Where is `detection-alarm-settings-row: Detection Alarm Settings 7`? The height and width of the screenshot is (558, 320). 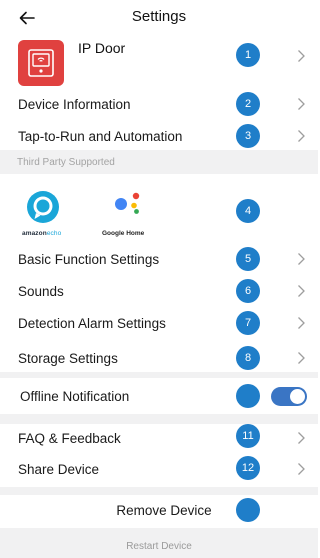 detection-alarm-settings-row: Detection Alarm Settings 7 is located at coordinates (159, 323).